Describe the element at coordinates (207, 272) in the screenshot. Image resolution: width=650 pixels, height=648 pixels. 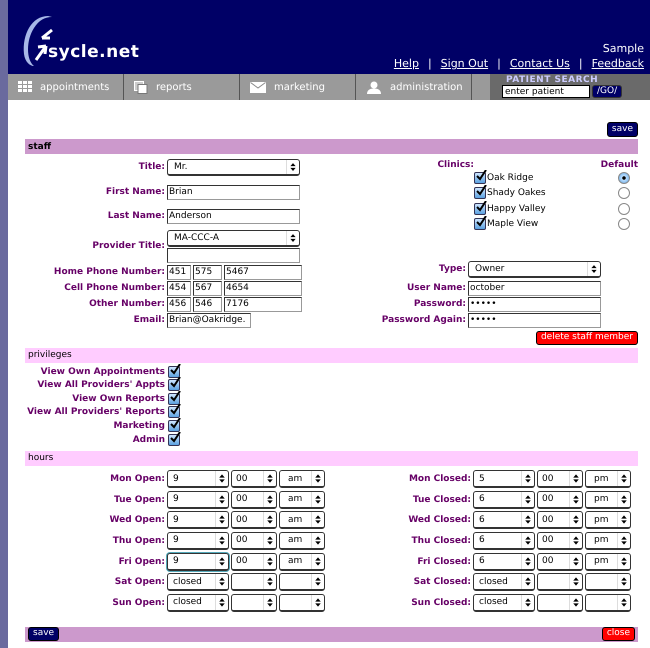
I see `phone-field: 575` at that location.